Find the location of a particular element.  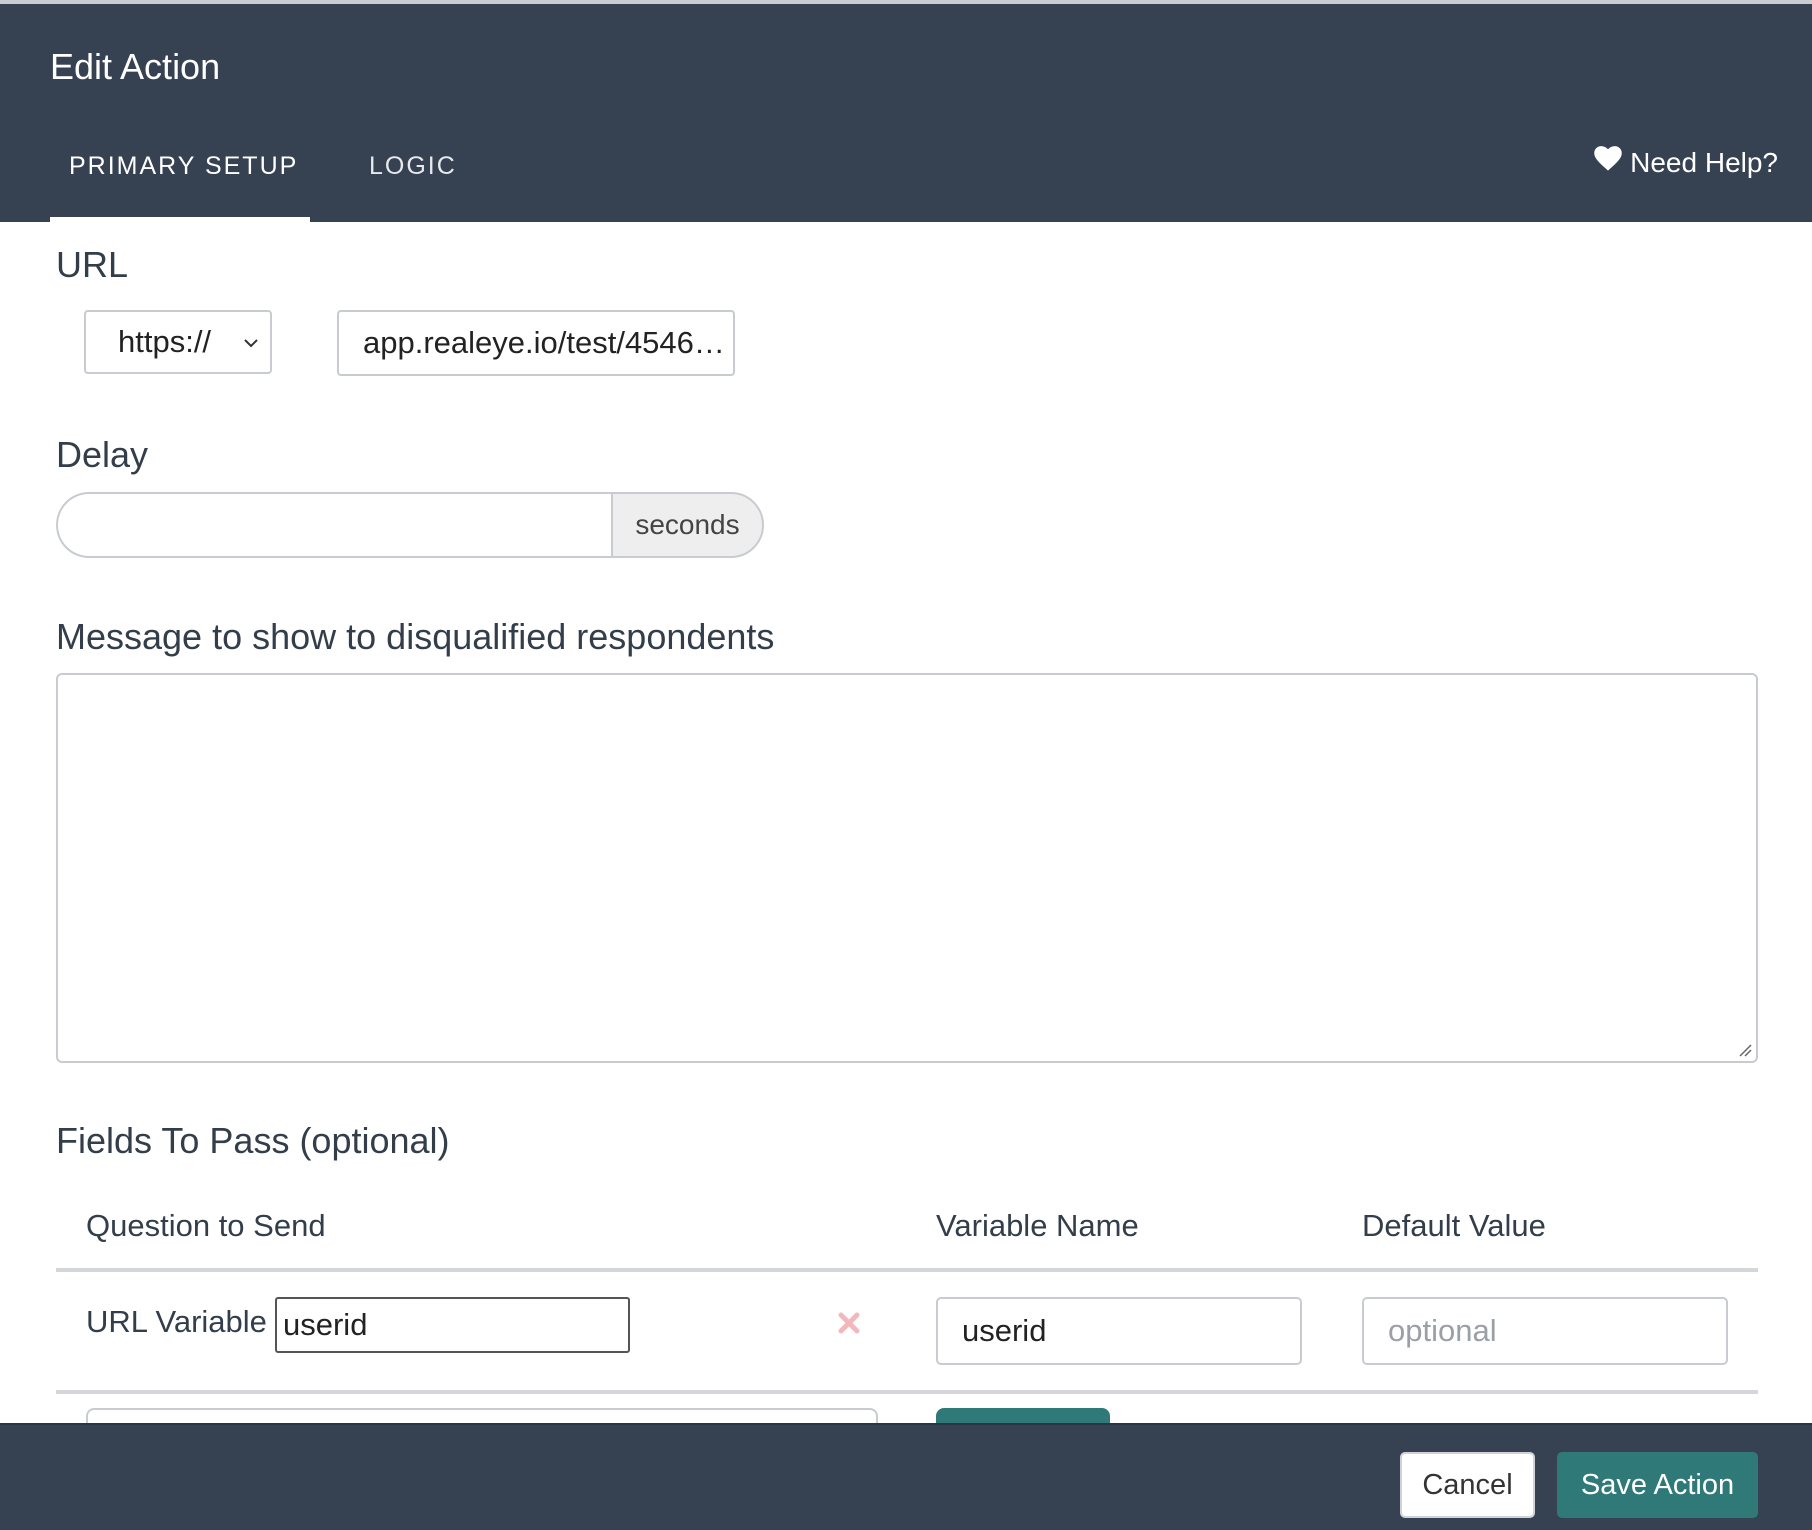

tab-logic: LOGIC is located at coordinates (413, 166).